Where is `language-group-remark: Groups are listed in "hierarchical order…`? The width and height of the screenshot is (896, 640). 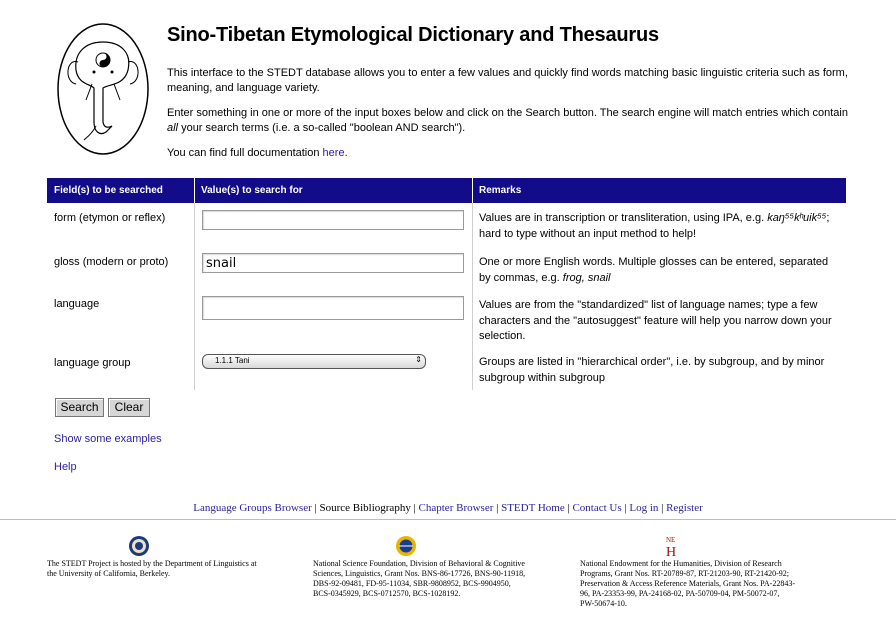 language-group-remark: Groups are listed in "hierarchical order… is located at coordinates (652, 370).